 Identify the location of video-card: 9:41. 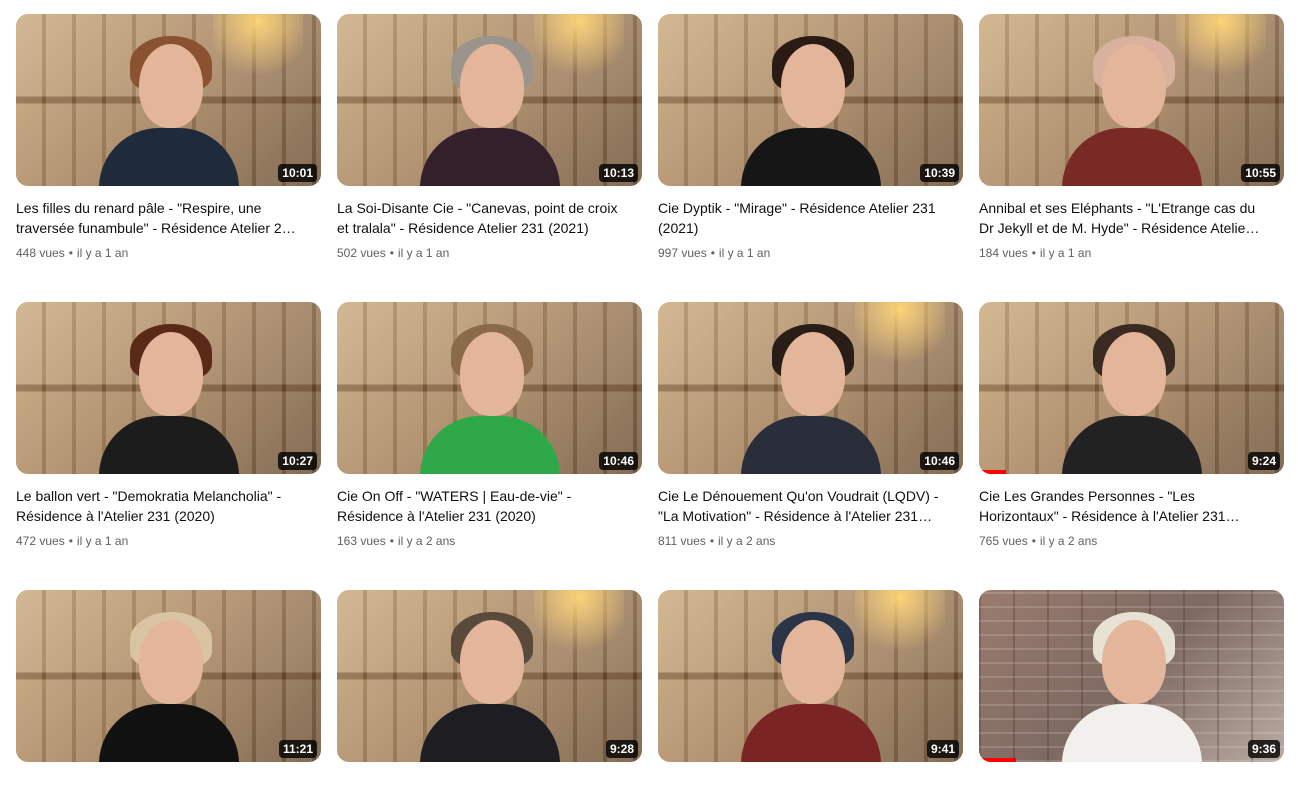
(810, 690).